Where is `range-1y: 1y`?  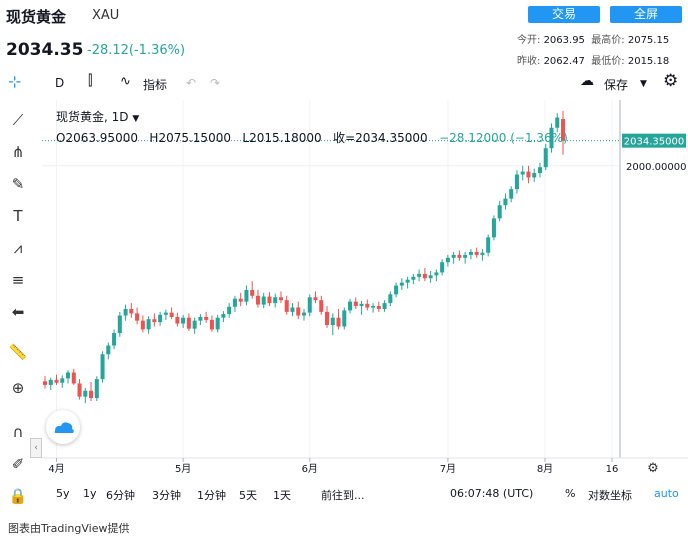
range-1y: 1y is located at coordinates (90, 493).